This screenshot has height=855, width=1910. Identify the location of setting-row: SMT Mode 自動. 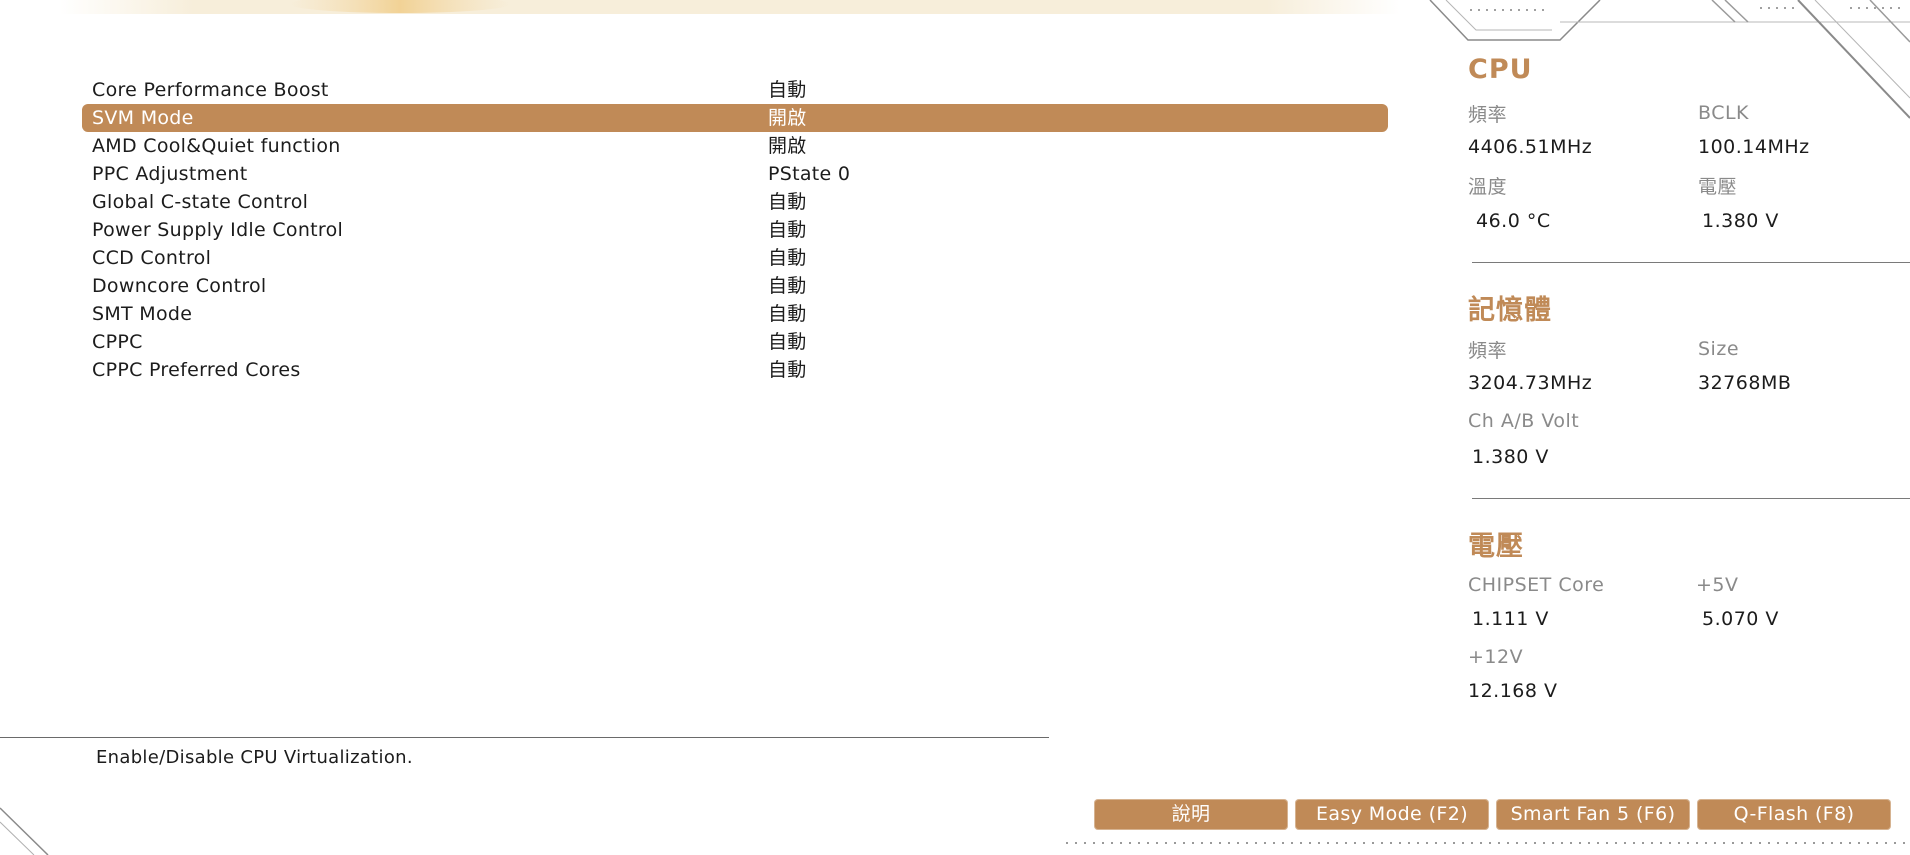
(735, 314).